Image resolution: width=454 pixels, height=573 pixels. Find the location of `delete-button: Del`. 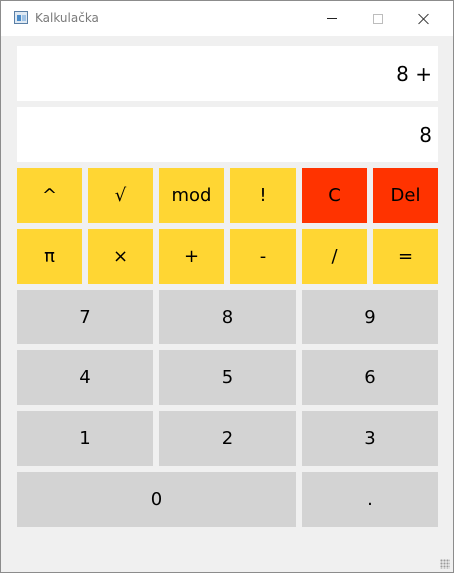

delete-button: Del is located at coordinates (405, 195).